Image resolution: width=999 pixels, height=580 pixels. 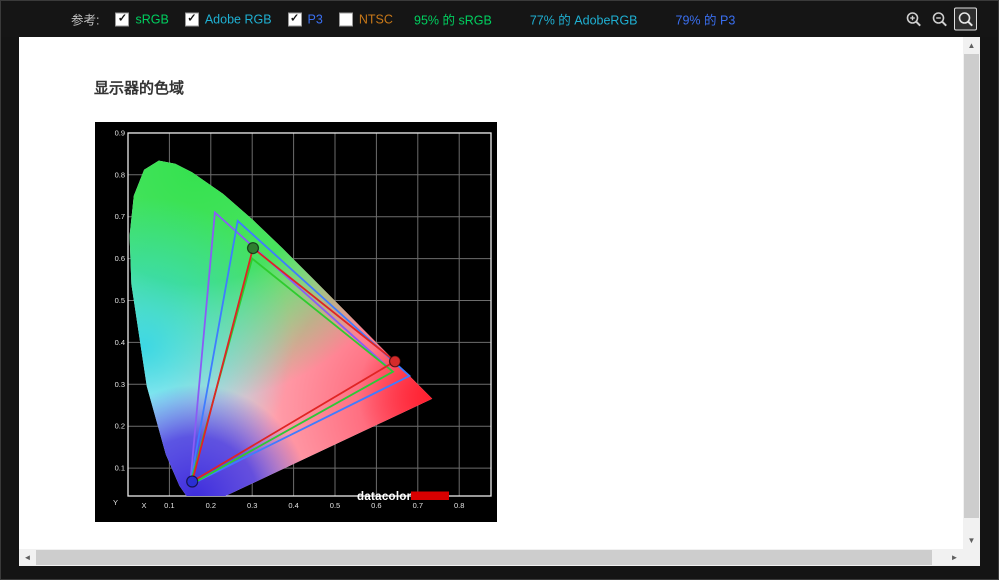 What do you see at coordinates (238, 19) in the screenshot?
I see `checkbox-adobergb-label: Adobe RGB` at bounding box center [238, 19].